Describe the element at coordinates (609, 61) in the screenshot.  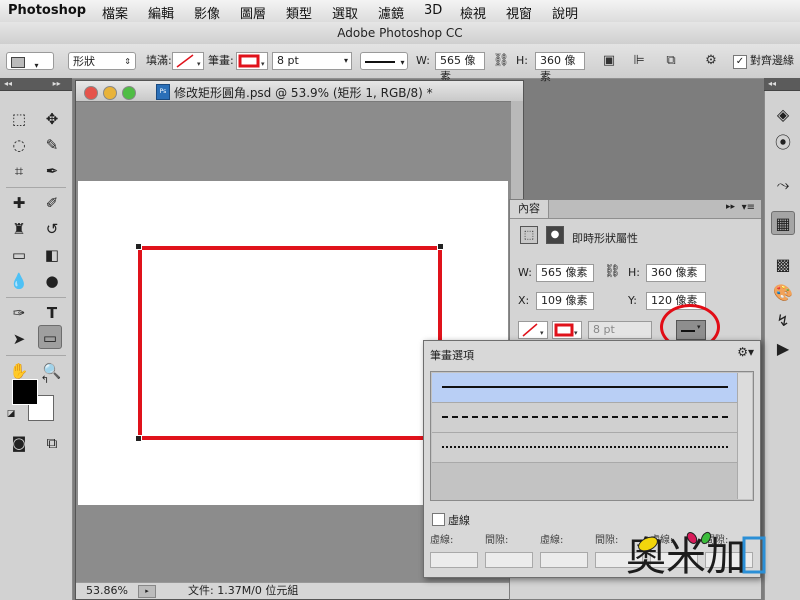
I see `path-operations-icon: ▣` at that location.